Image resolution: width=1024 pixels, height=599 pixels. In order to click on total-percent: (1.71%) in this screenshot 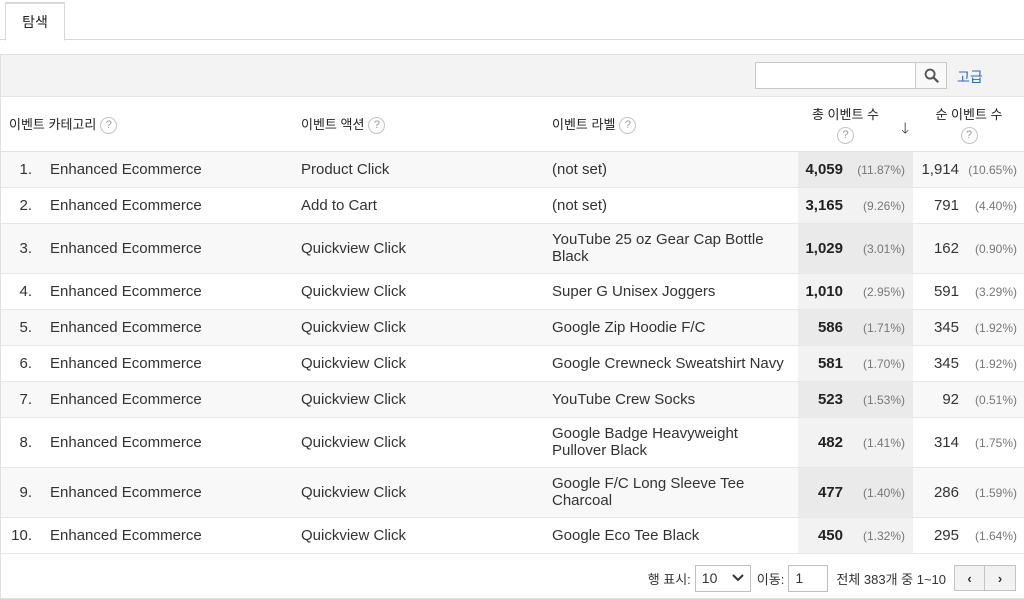, I will do `click(883, 327)`.